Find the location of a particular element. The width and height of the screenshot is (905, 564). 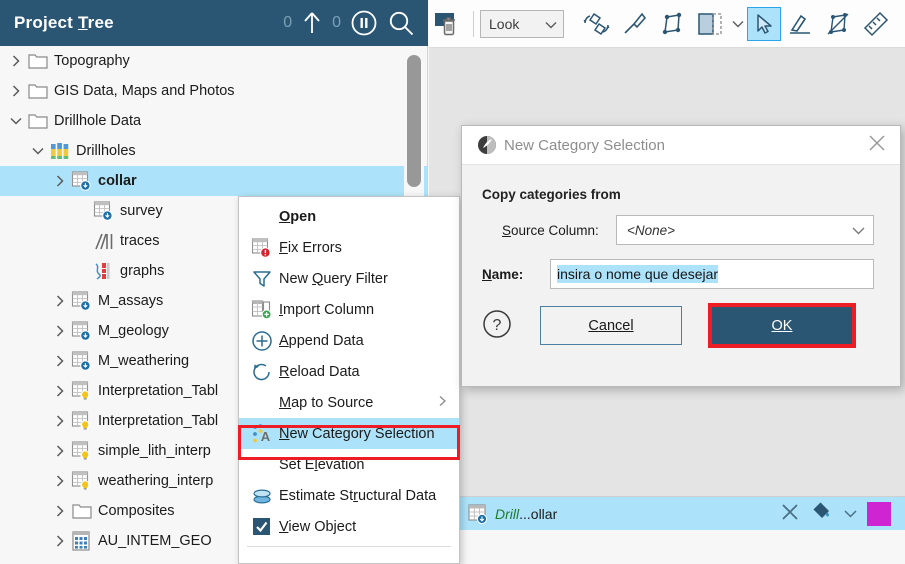

menu-item-label: Map to Source is located at coordinates (326, 402).